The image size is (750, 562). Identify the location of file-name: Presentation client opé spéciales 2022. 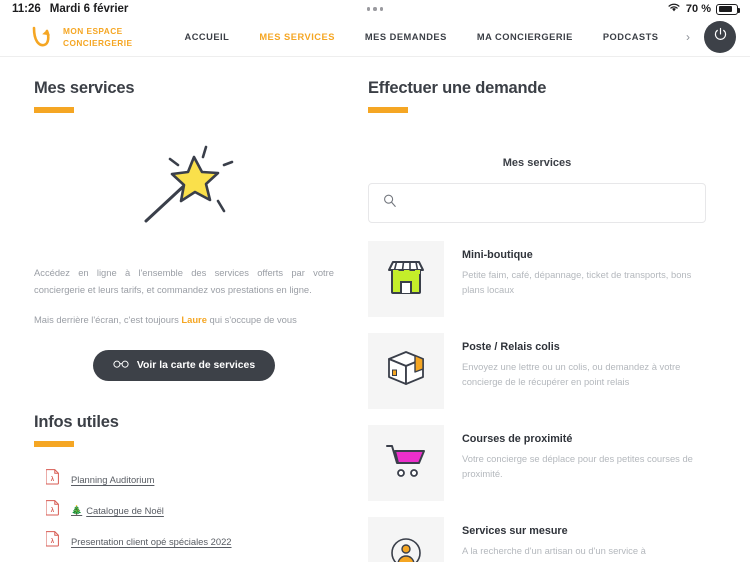
(151, 542).